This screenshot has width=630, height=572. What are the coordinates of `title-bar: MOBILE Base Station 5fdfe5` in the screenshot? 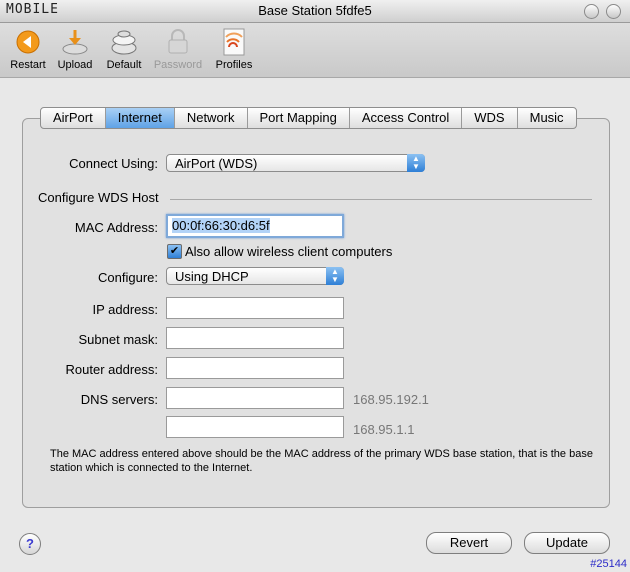 It's located at (315, 11).